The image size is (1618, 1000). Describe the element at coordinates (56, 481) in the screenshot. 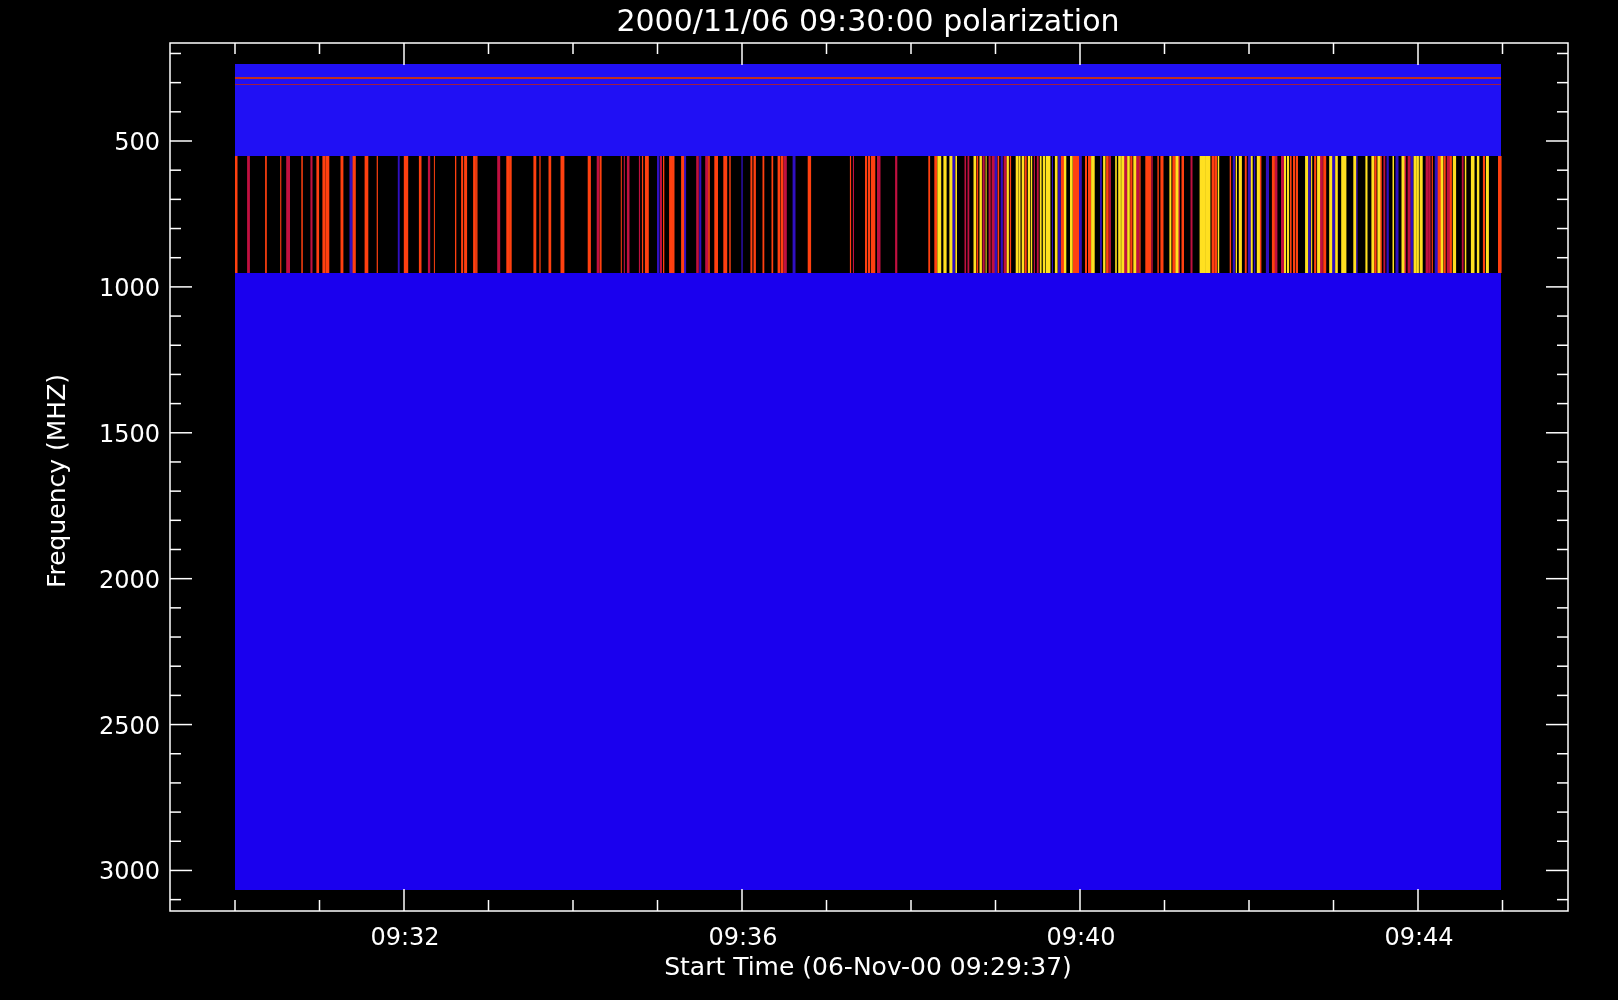

I see `axis-label: Frequency (MHZ)` at that location.